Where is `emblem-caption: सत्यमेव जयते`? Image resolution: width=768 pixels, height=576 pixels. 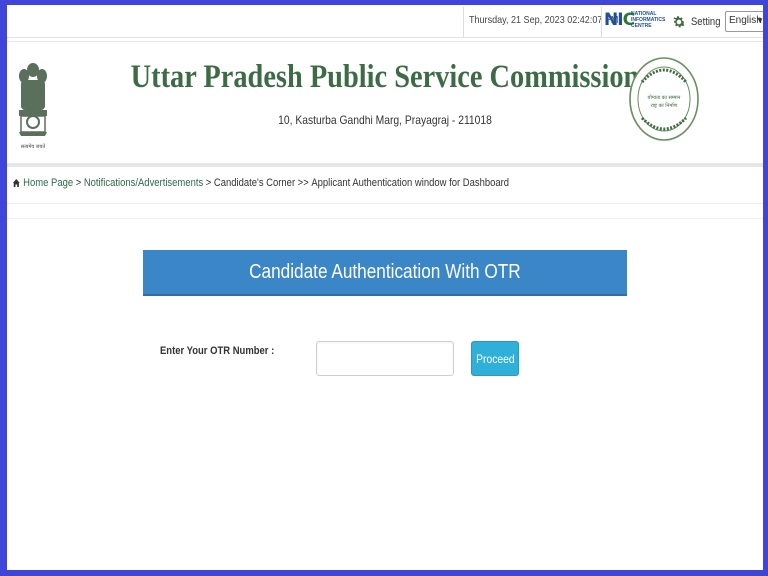 emblem-caption: सत्यमेव जयते is located at coordinates (33, 146).